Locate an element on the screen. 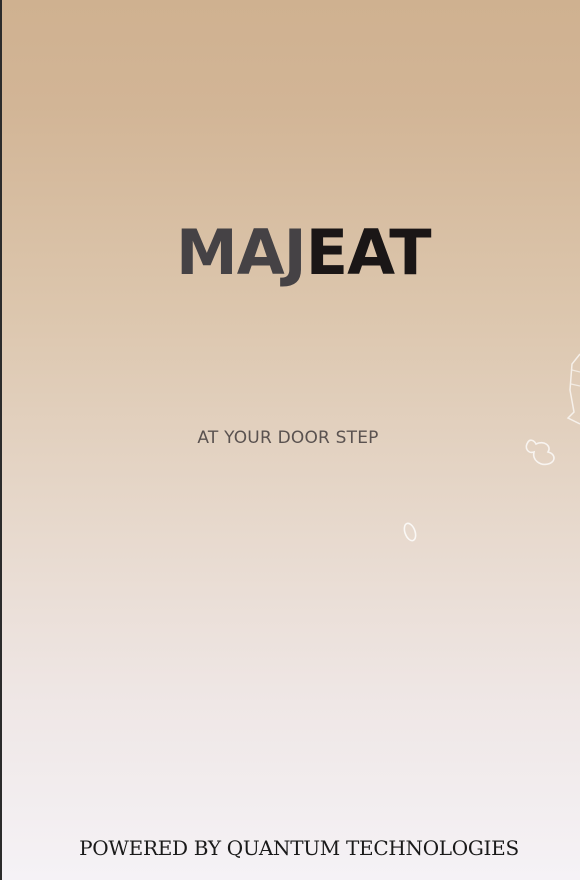 Image resolution: width=580 pixels, height=880 pixels. powered-by-footer: POWERED BY QUANTUM TECHNOLOGIES is located at coordinates (299, 848).